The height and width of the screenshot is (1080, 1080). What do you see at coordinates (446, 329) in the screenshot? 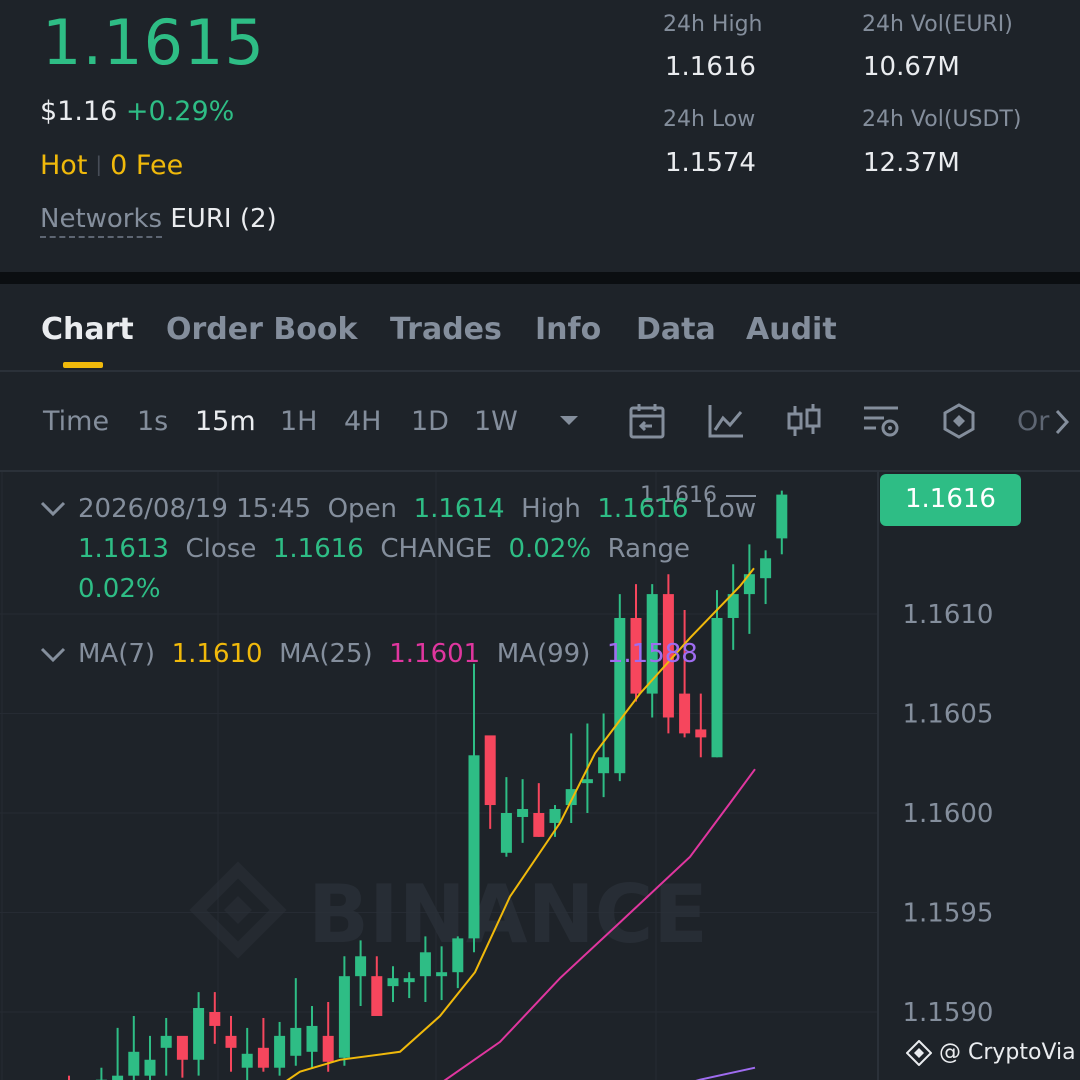
I see `tab-trades: Trades` at bounding box center [446, 329].